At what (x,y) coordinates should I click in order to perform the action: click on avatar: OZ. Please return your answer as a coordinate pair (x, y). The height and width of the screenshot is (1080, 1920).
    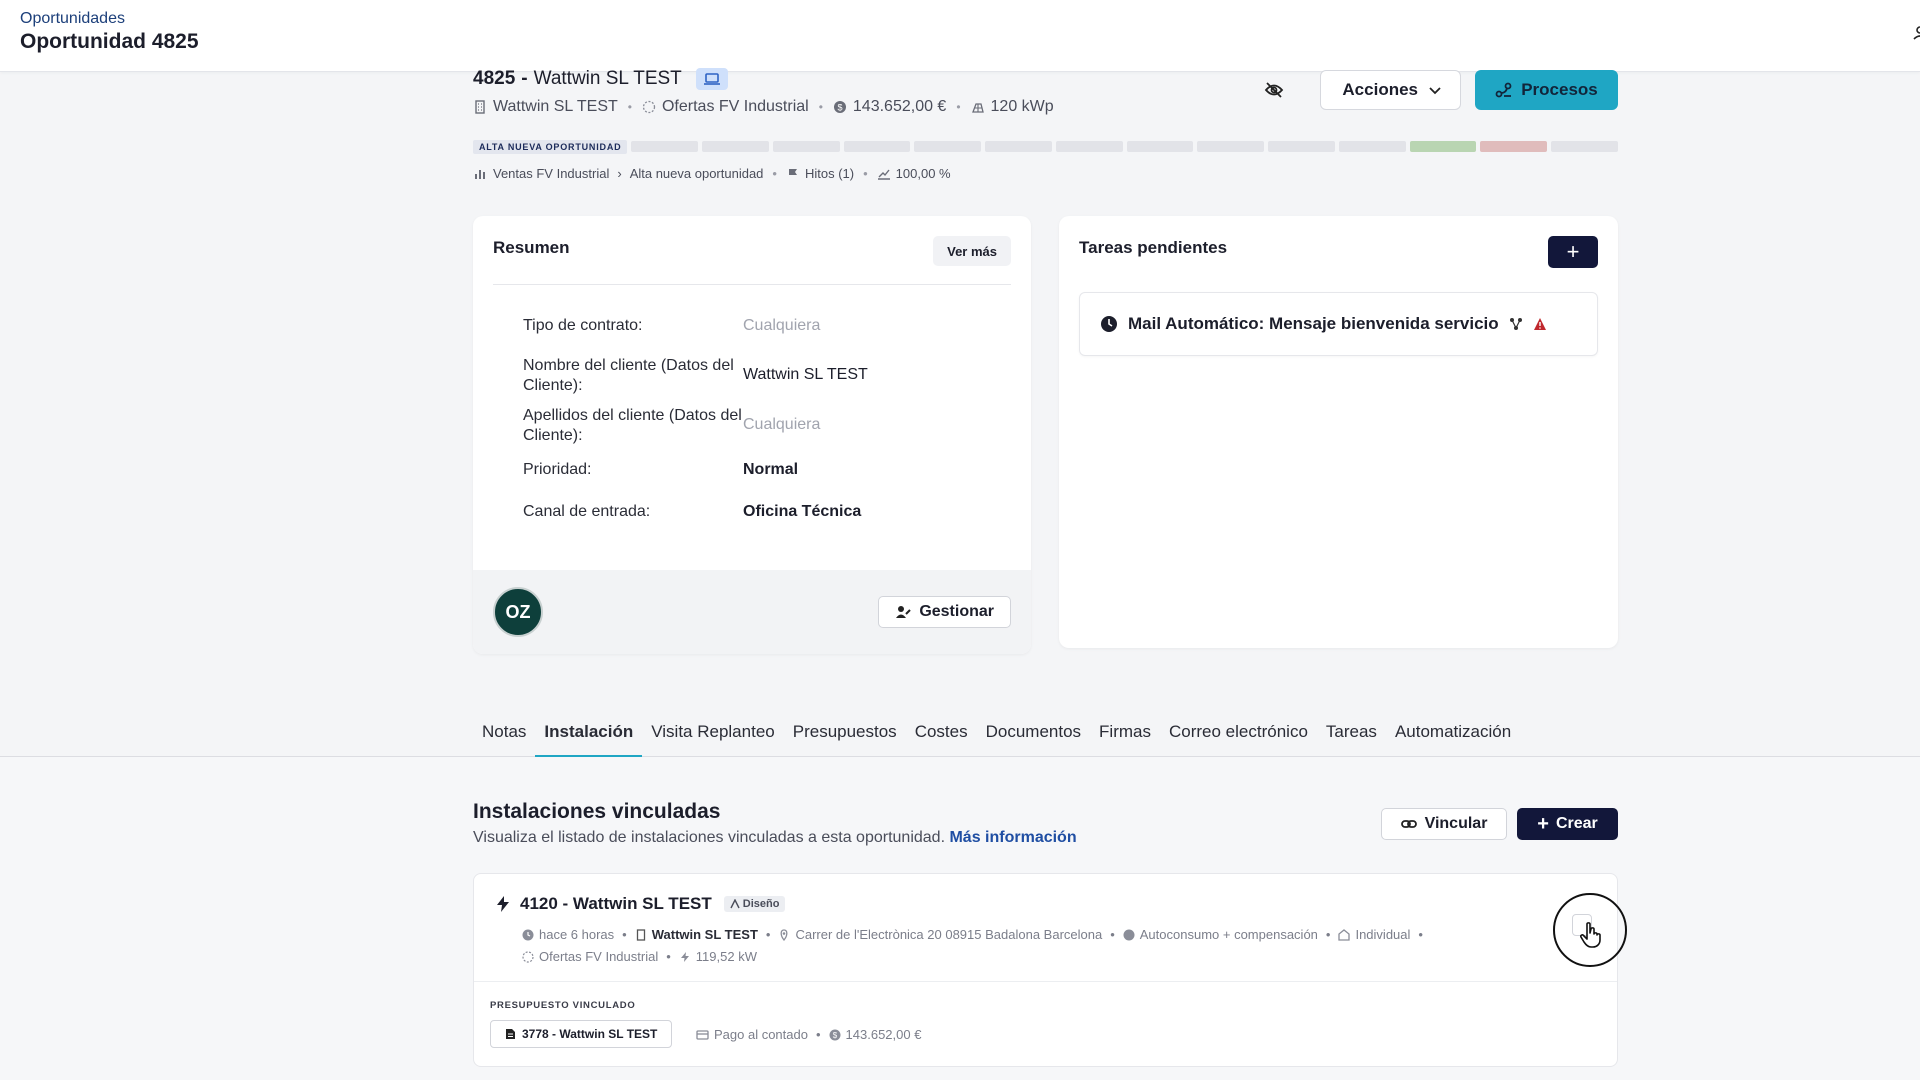
    Looking at the image, I should click on (518, 612).